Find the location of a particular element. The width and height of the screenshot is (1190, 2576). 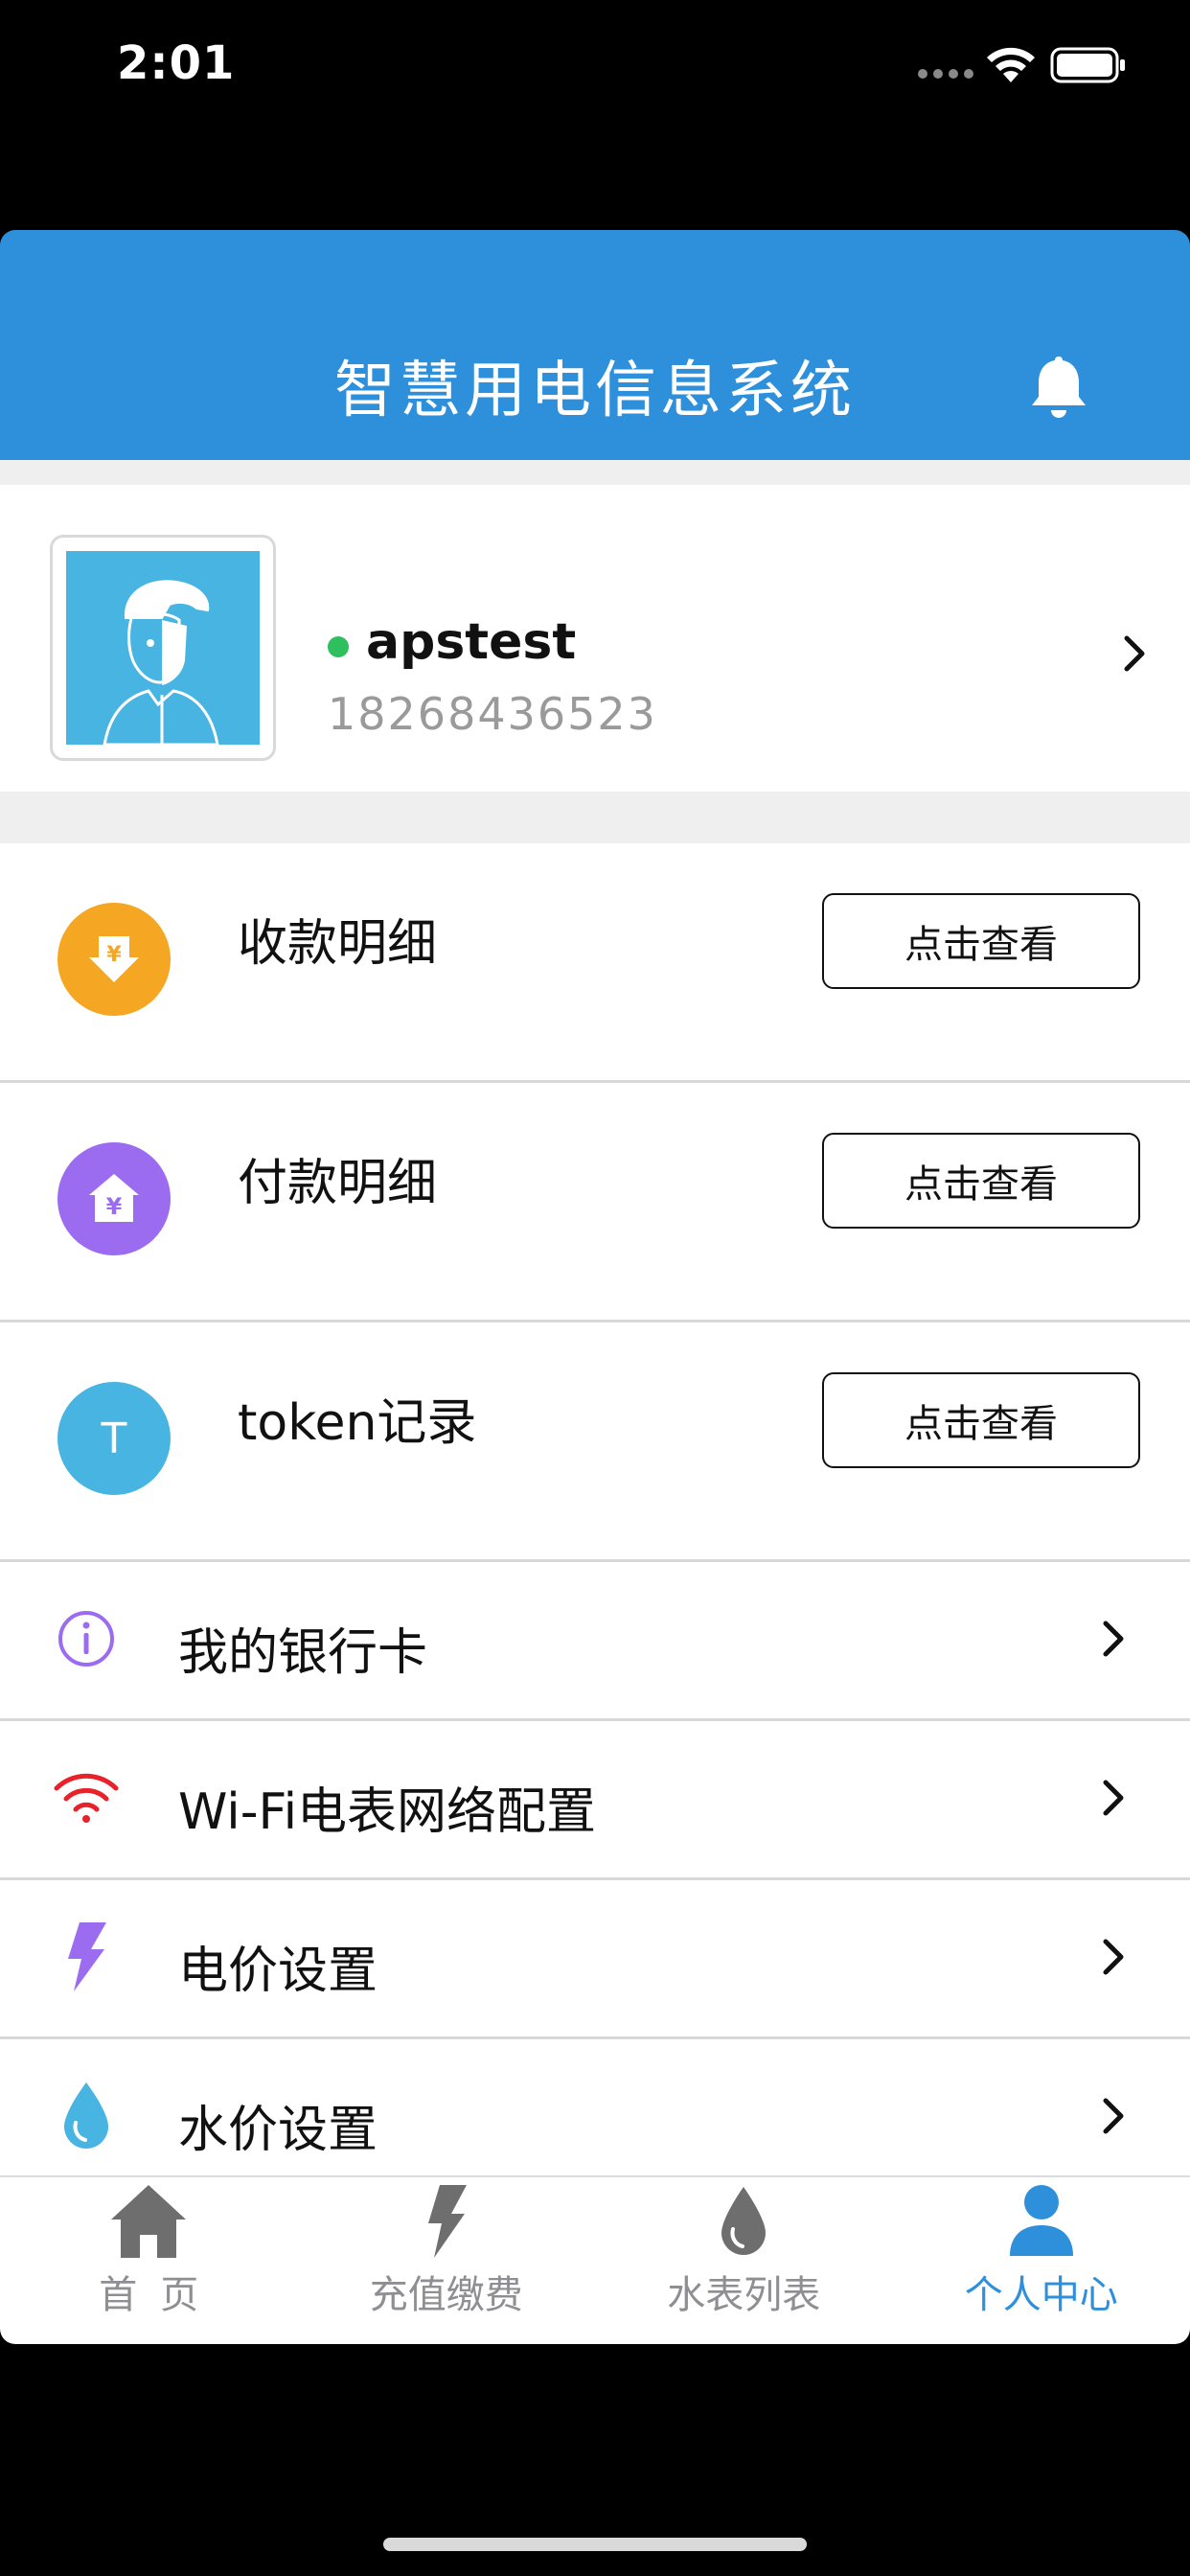

tab-bar: 首页 充值缴费 水表列表 个人中心 is located at coordinates (595, 2259).